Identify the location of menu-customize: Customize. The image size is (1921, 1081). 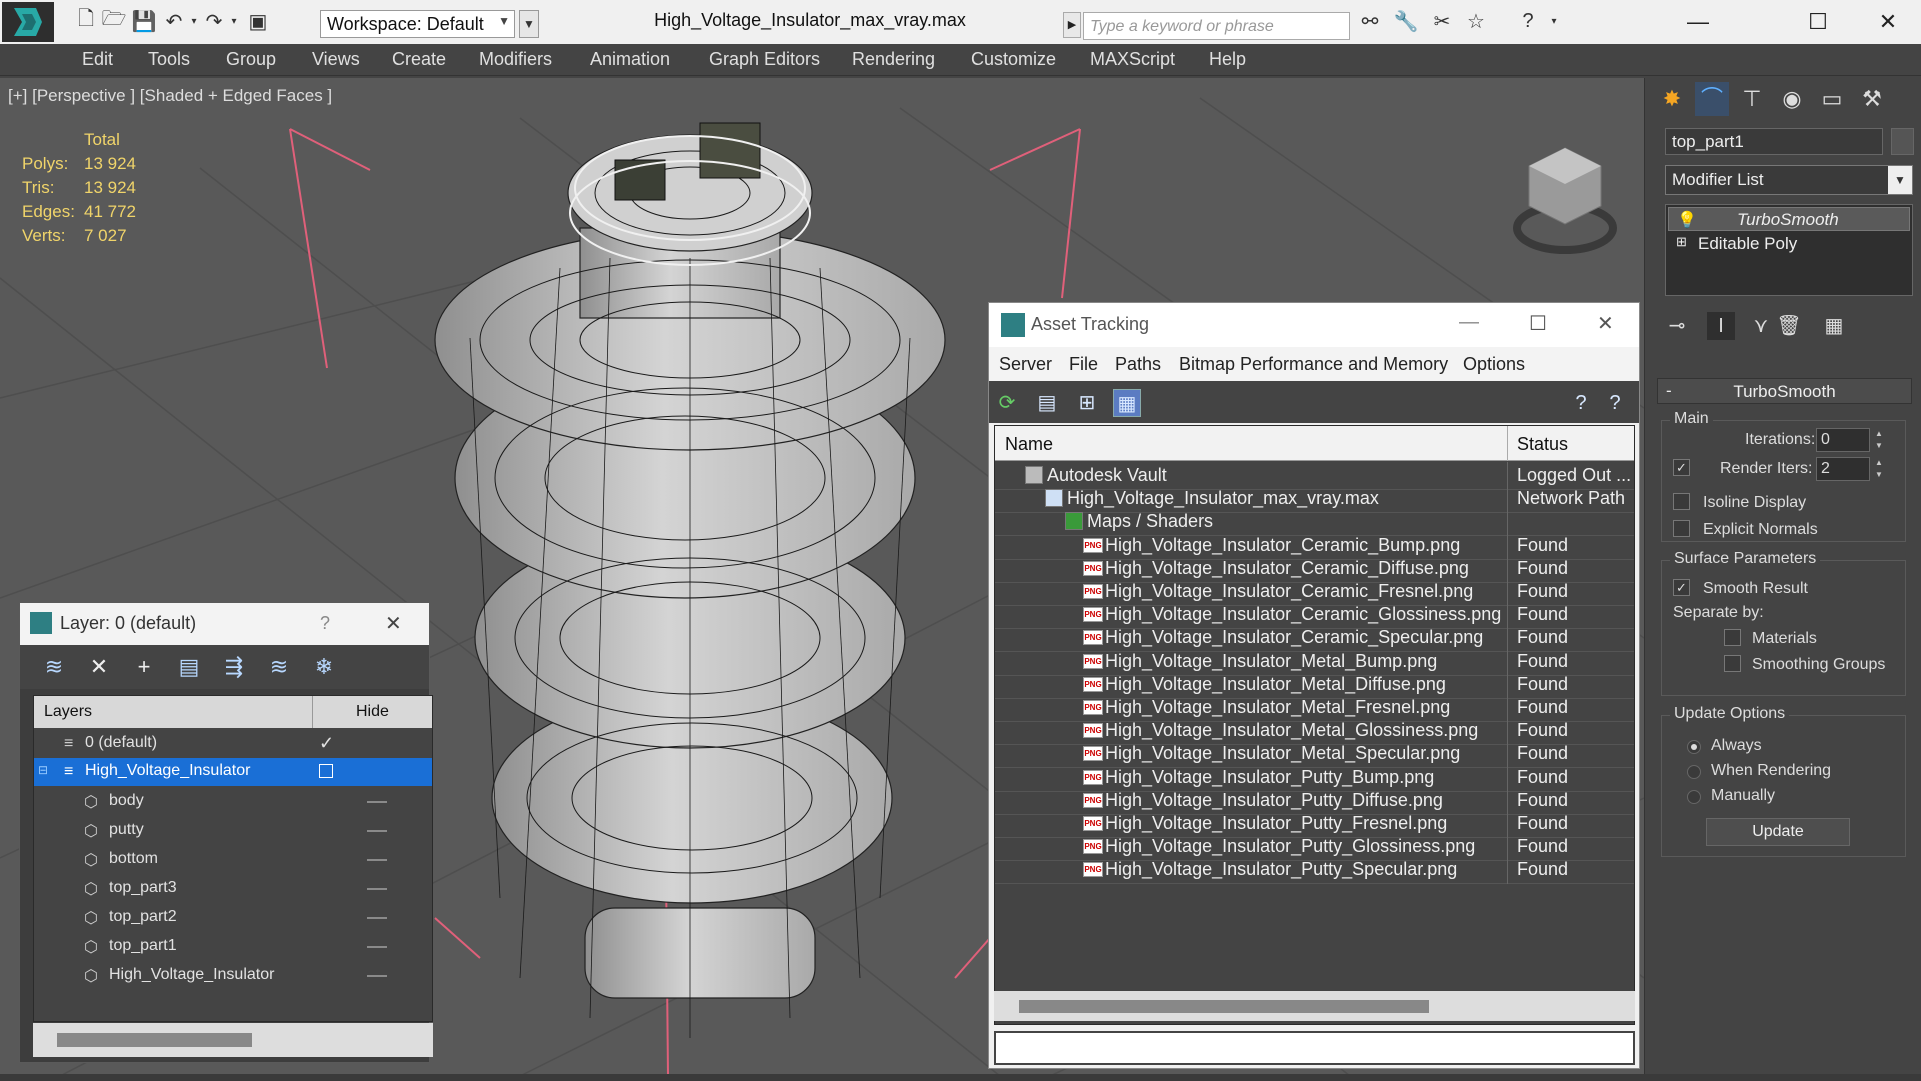
(1013, 59).